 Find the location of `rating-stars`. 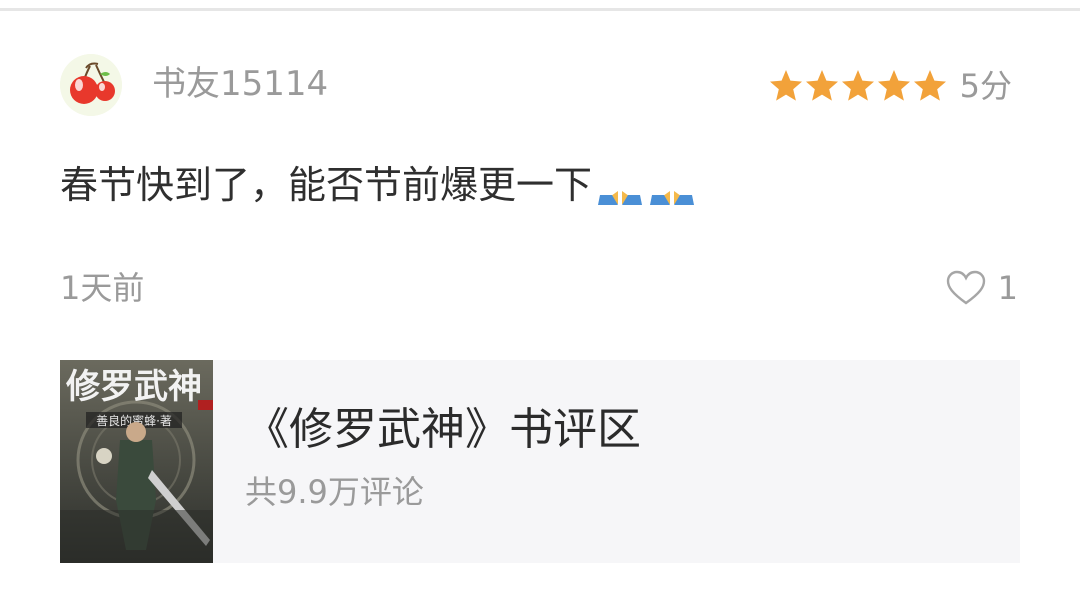

rating-stars is located at coordinates (858, 86).